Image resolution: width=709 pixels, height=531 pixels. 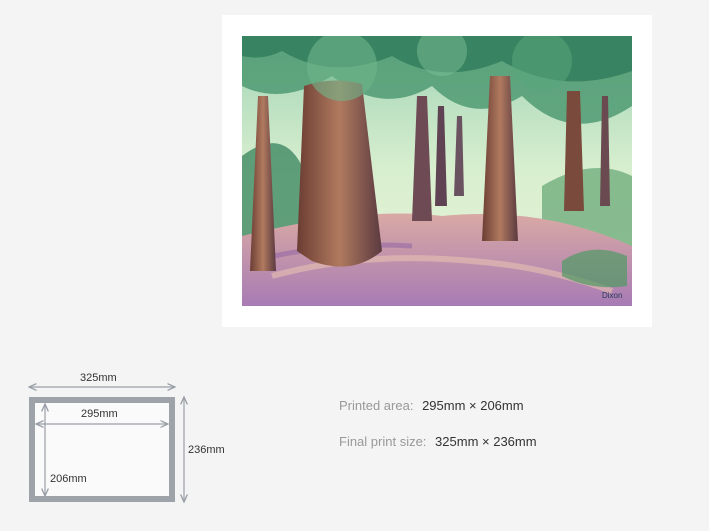 I want to click on final-print-size-label: Final print size:, so click(x=383, y=441).